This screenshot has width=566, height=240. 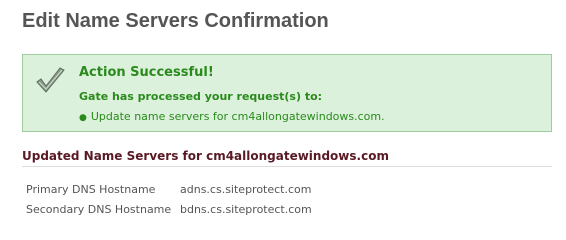 What do you see at coordinates (175, 21) in the screenshot?
I see `page-title: Edit Name Servers Confirmation` at bounding box center [175, 21].